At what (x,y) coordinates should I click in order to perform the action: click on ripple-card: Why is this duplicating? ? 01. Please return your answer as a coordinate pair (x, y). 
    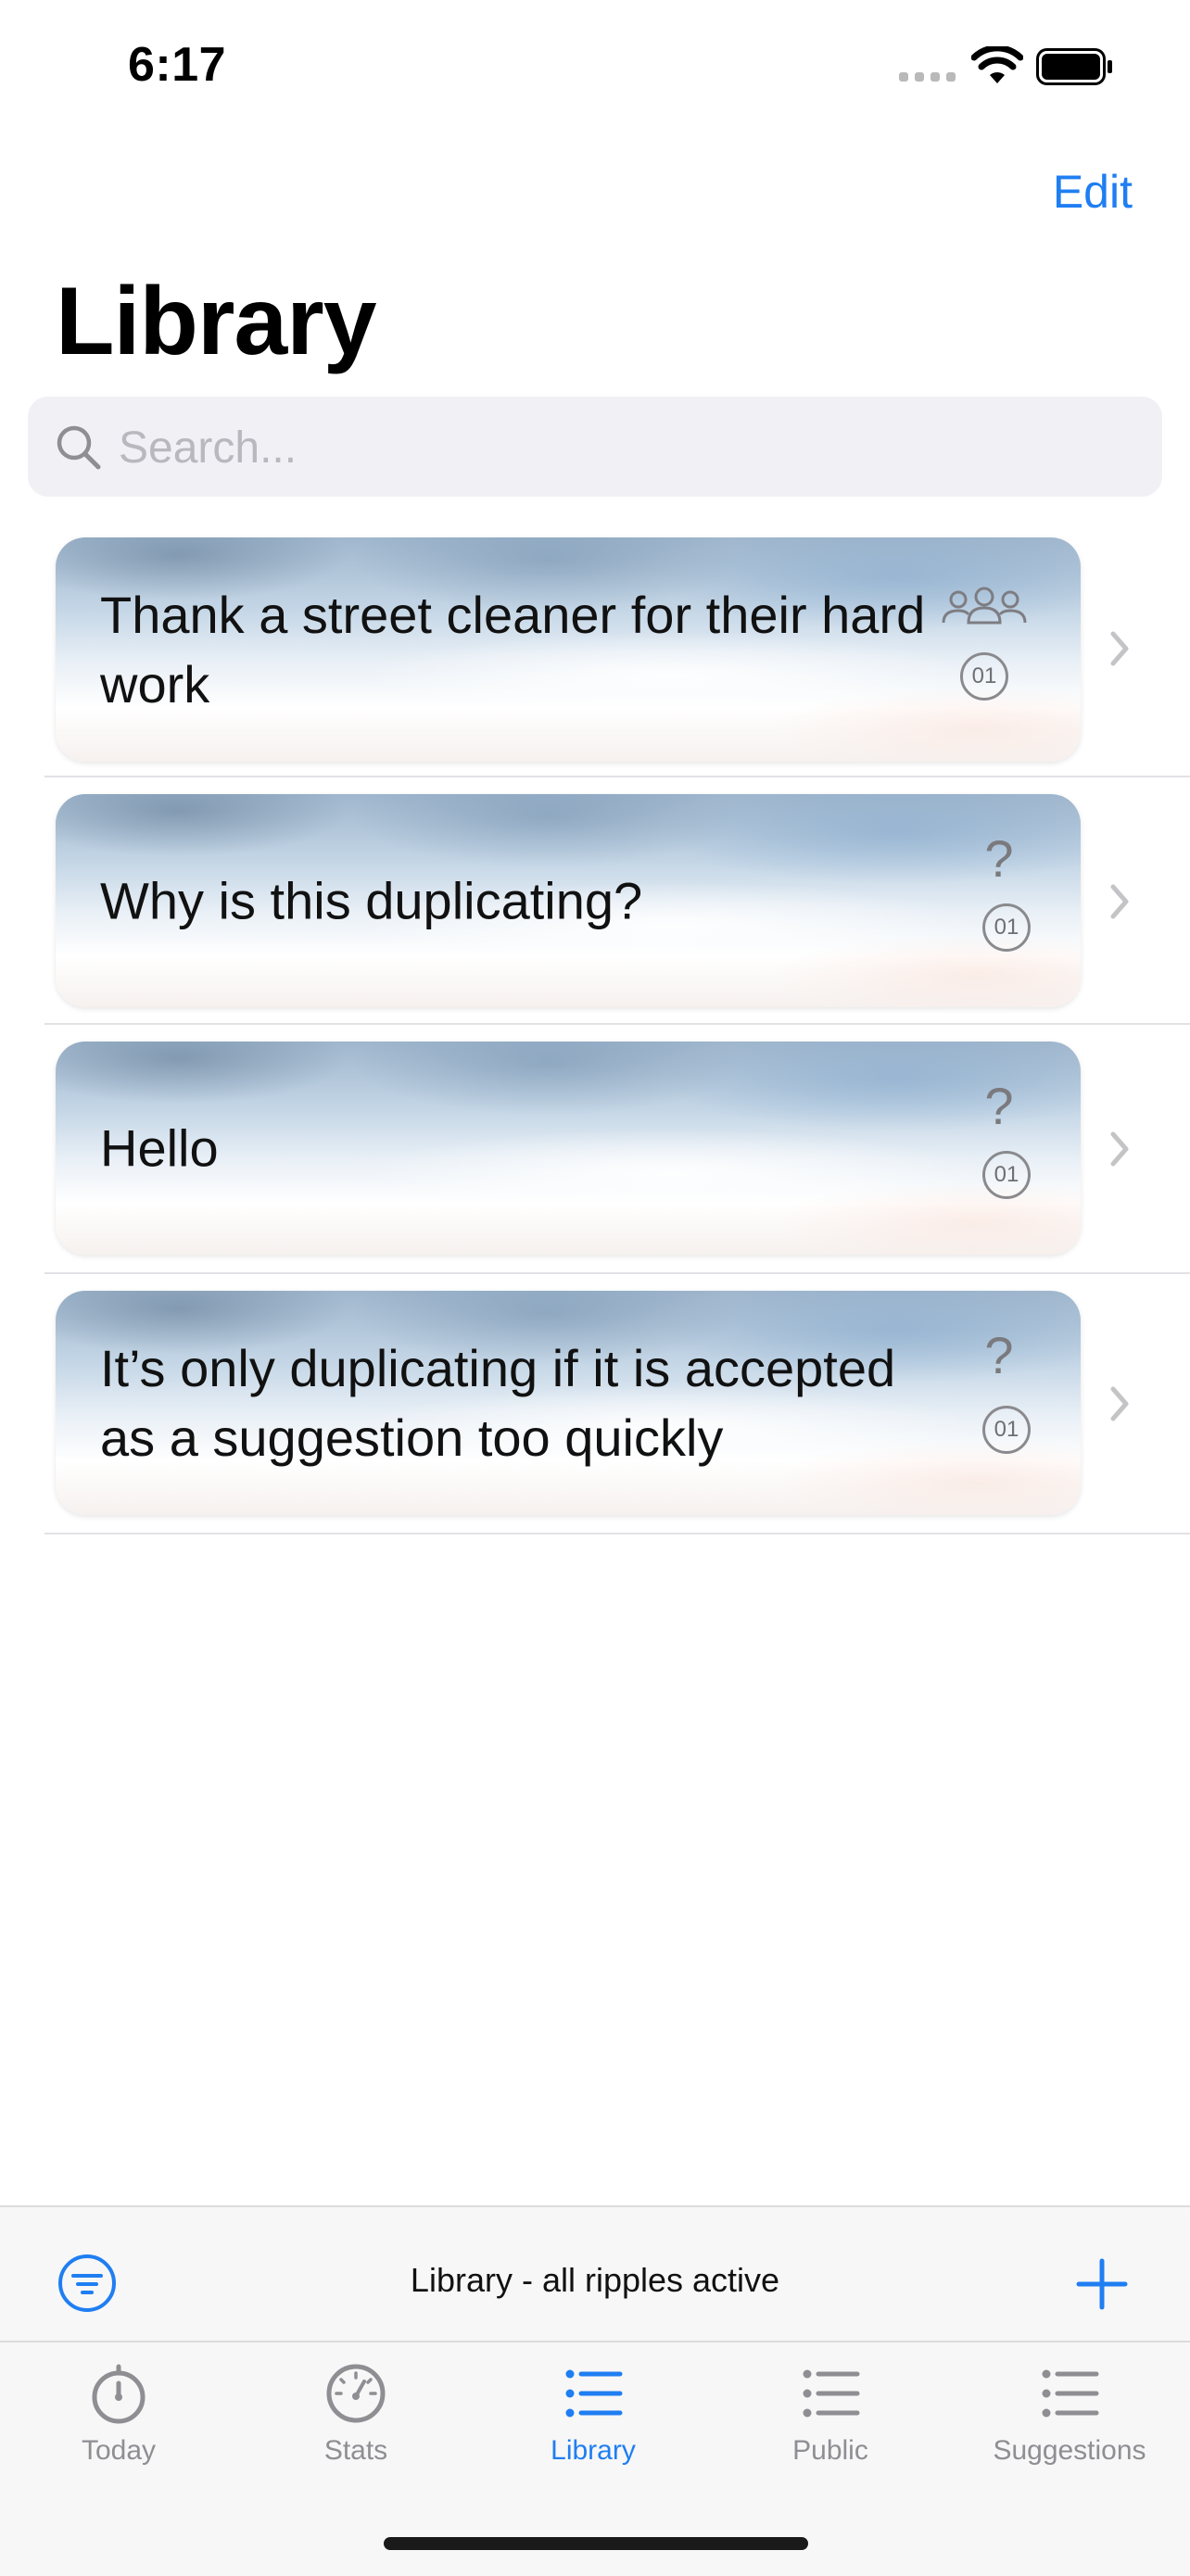
    Looking at the image, I should click on (568, 900).